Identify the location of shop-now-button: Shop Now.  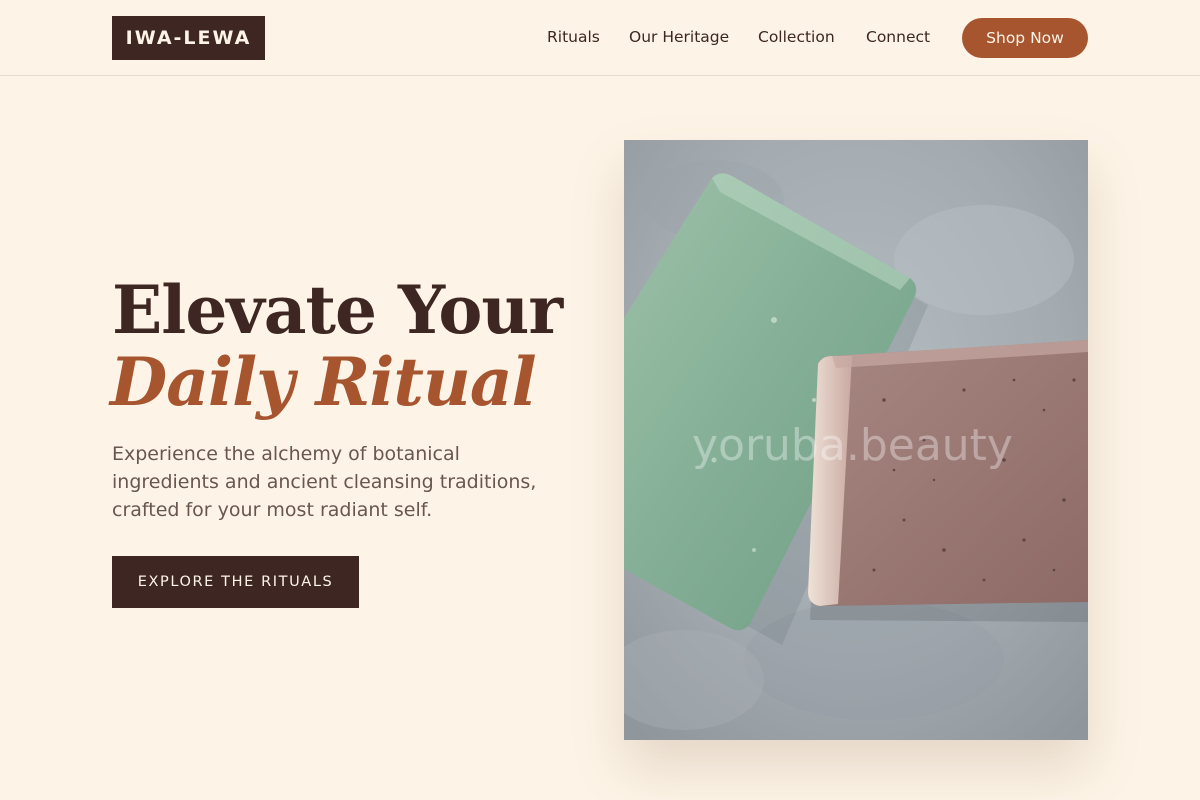
(1025, 38).